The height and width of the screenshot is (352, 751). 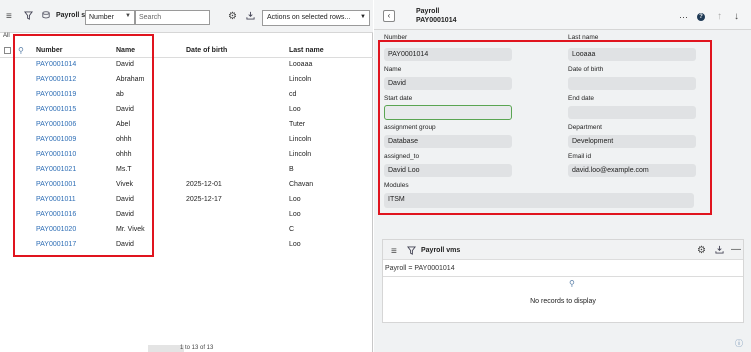 What do you see at coordinates (428, 11) in the screenshot?
I see `record-table-name: Payroll` at bounding box center [428, 11].